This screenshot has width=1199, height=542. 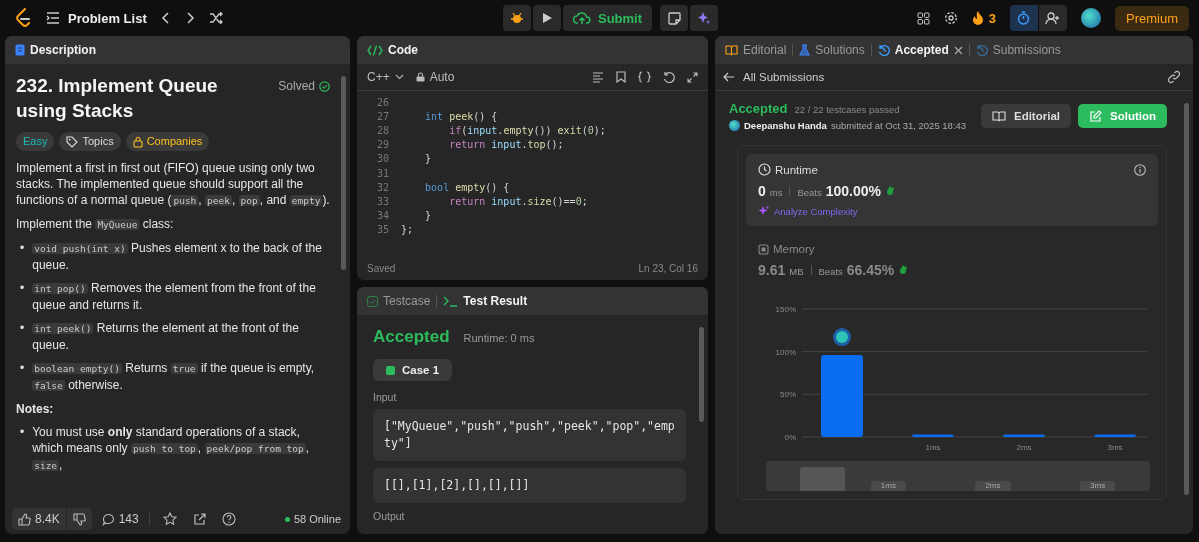 What do you see at coordinates (933, 447) in the screenshot?
I see `axis-label: 1ms` at bounding box center [933, 447].